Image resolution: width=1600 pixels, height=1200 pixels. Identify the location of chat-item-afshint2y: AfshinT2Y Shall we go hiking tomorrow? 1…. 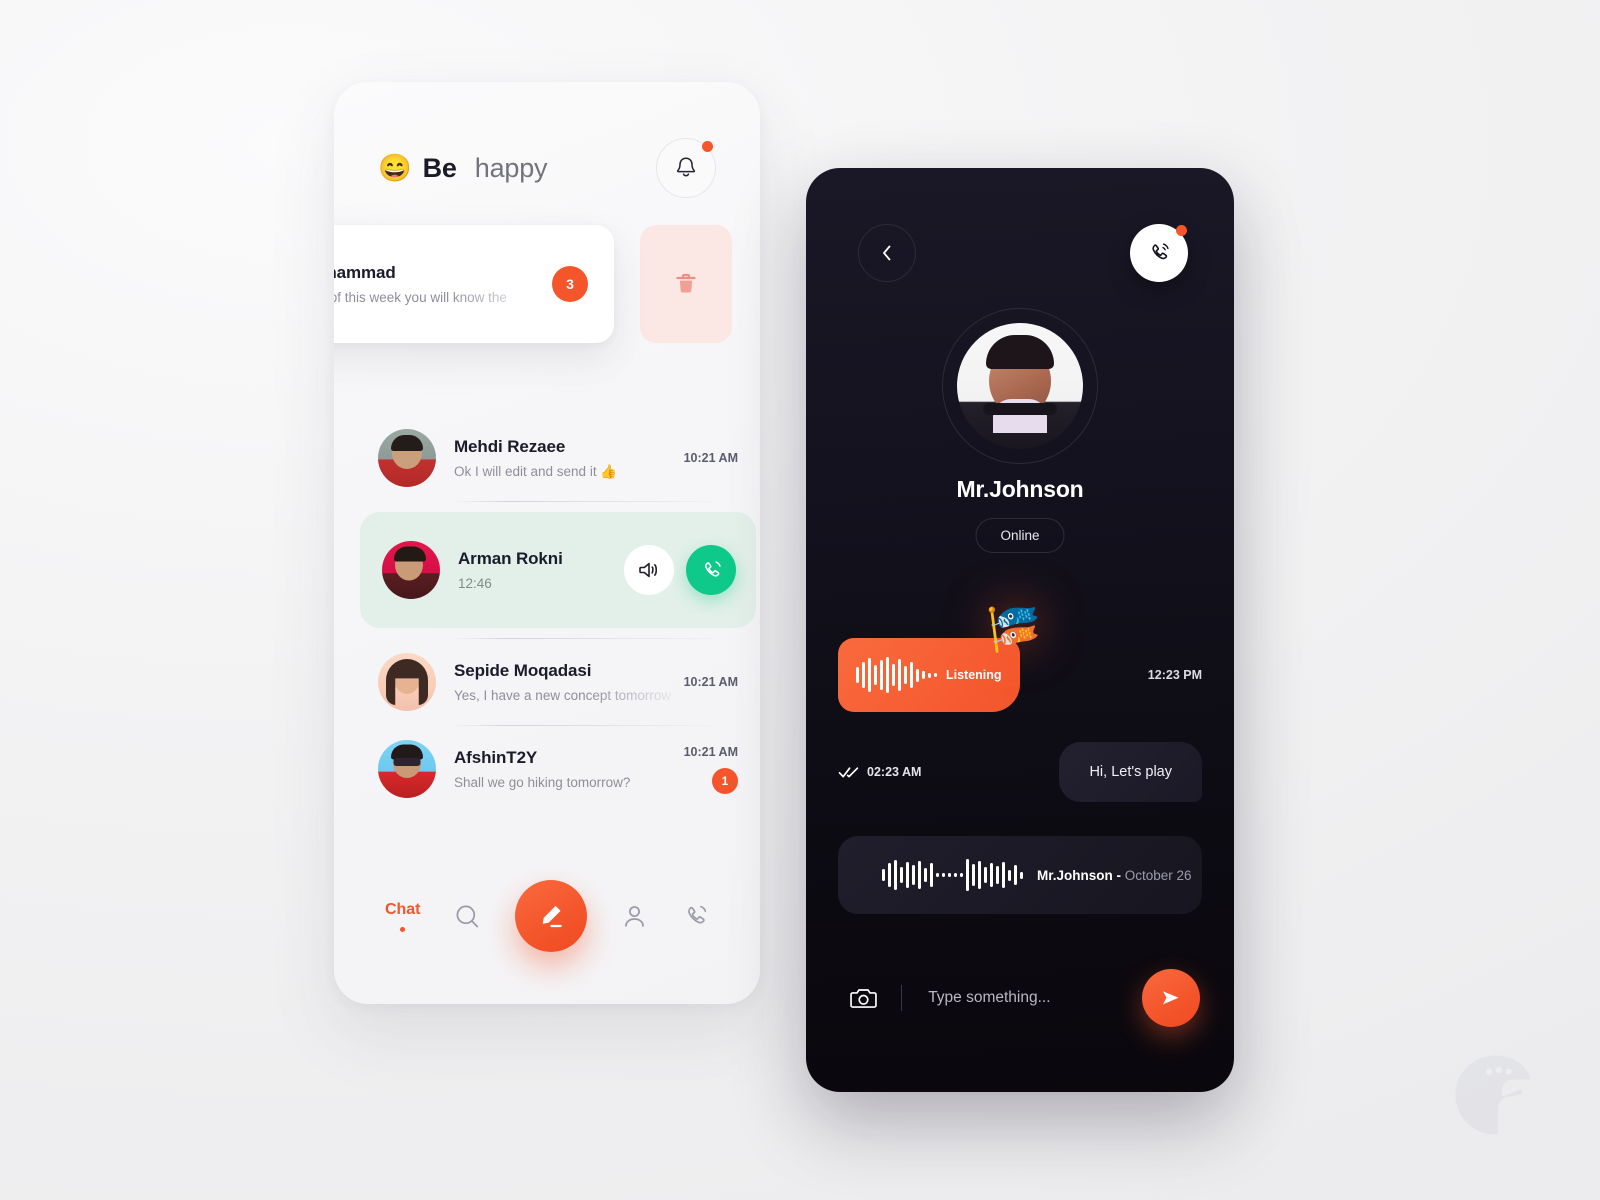
(558, 769).